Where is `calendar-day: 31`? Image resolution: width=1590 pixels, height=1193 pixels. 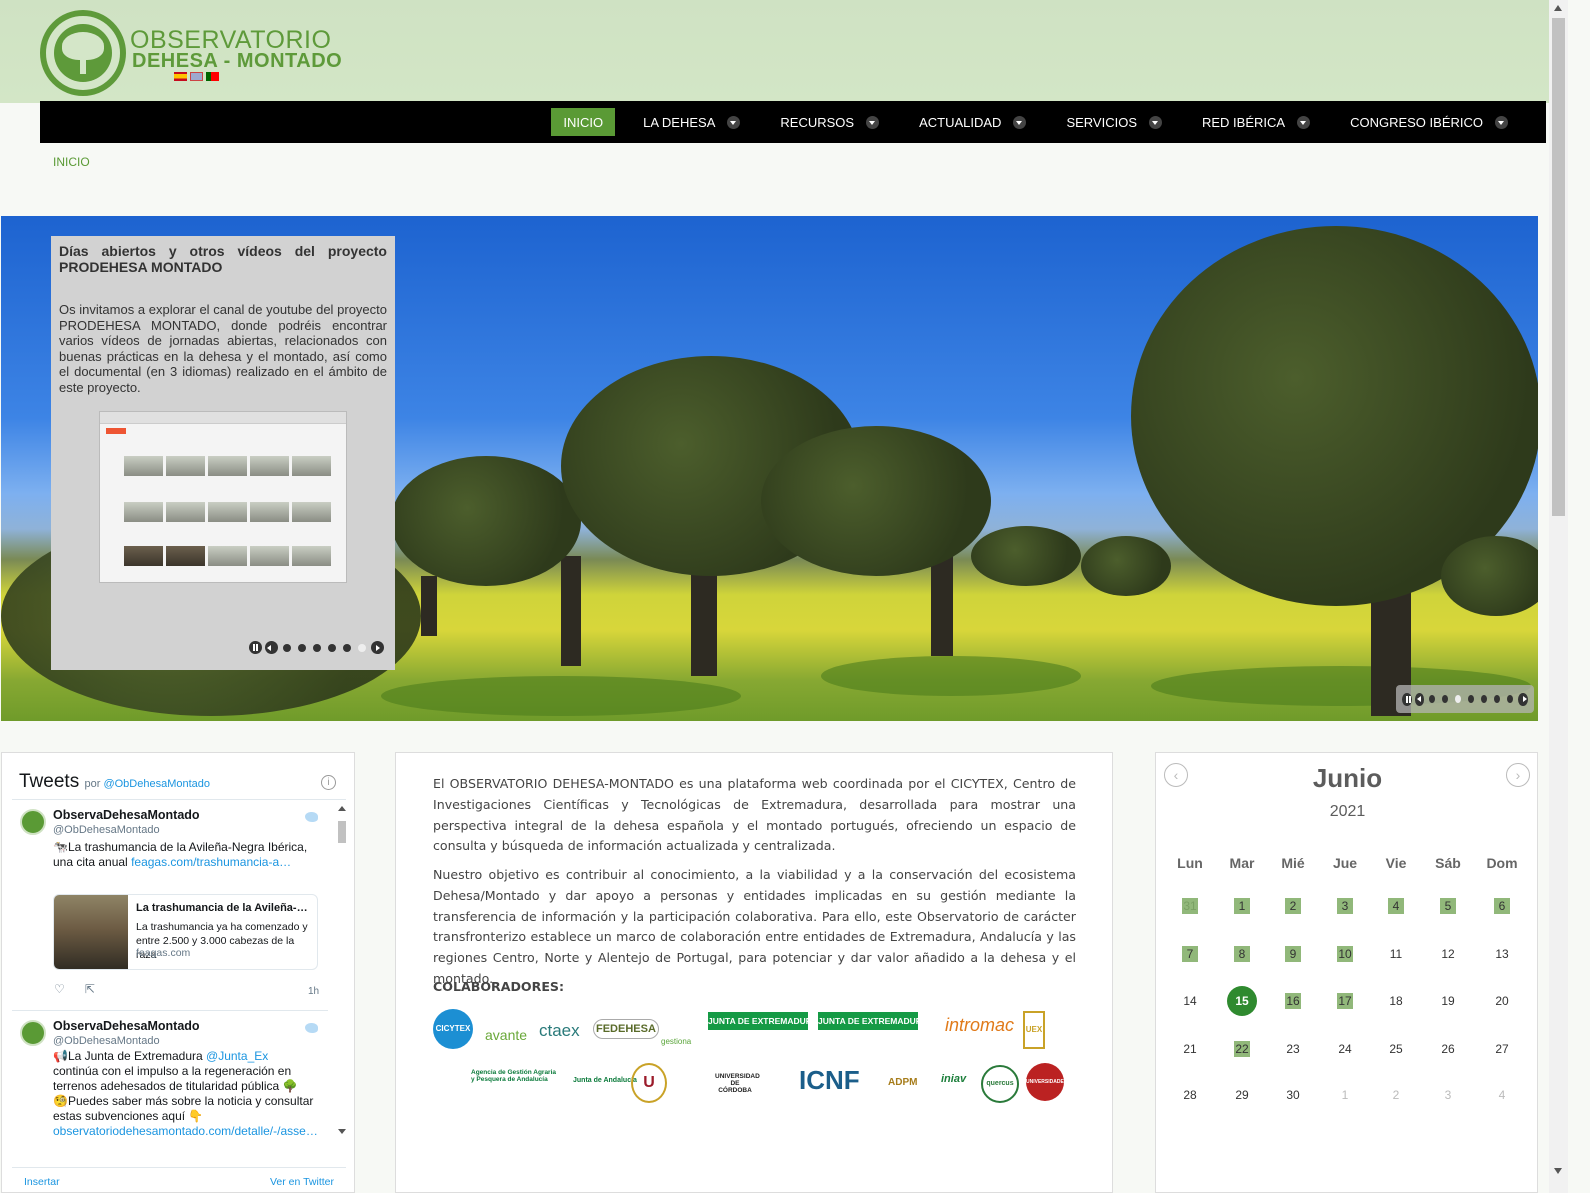
calendar-day: 31 is located at coordinates (1190, 906).